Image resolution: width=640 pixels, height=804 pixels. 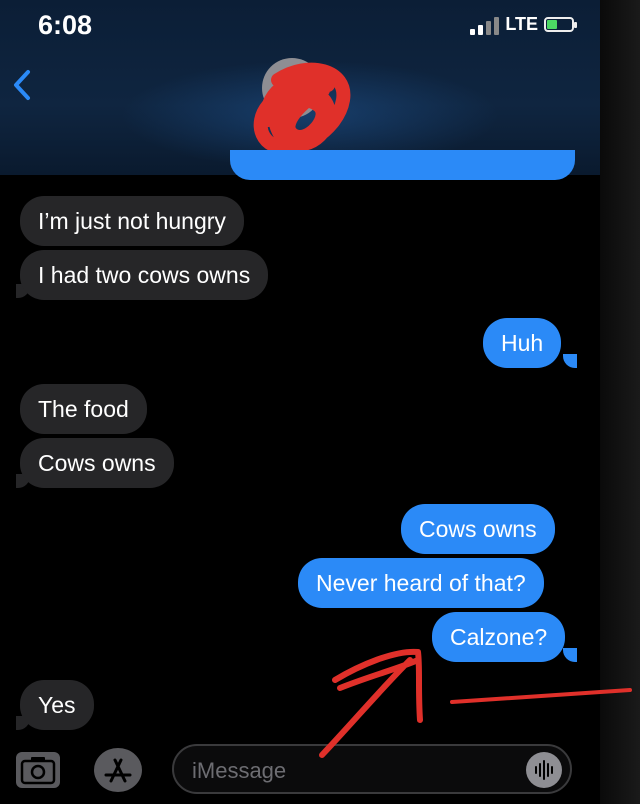 I want to click on message-input-placeholder: iMessage, so click(x=239, y=770).